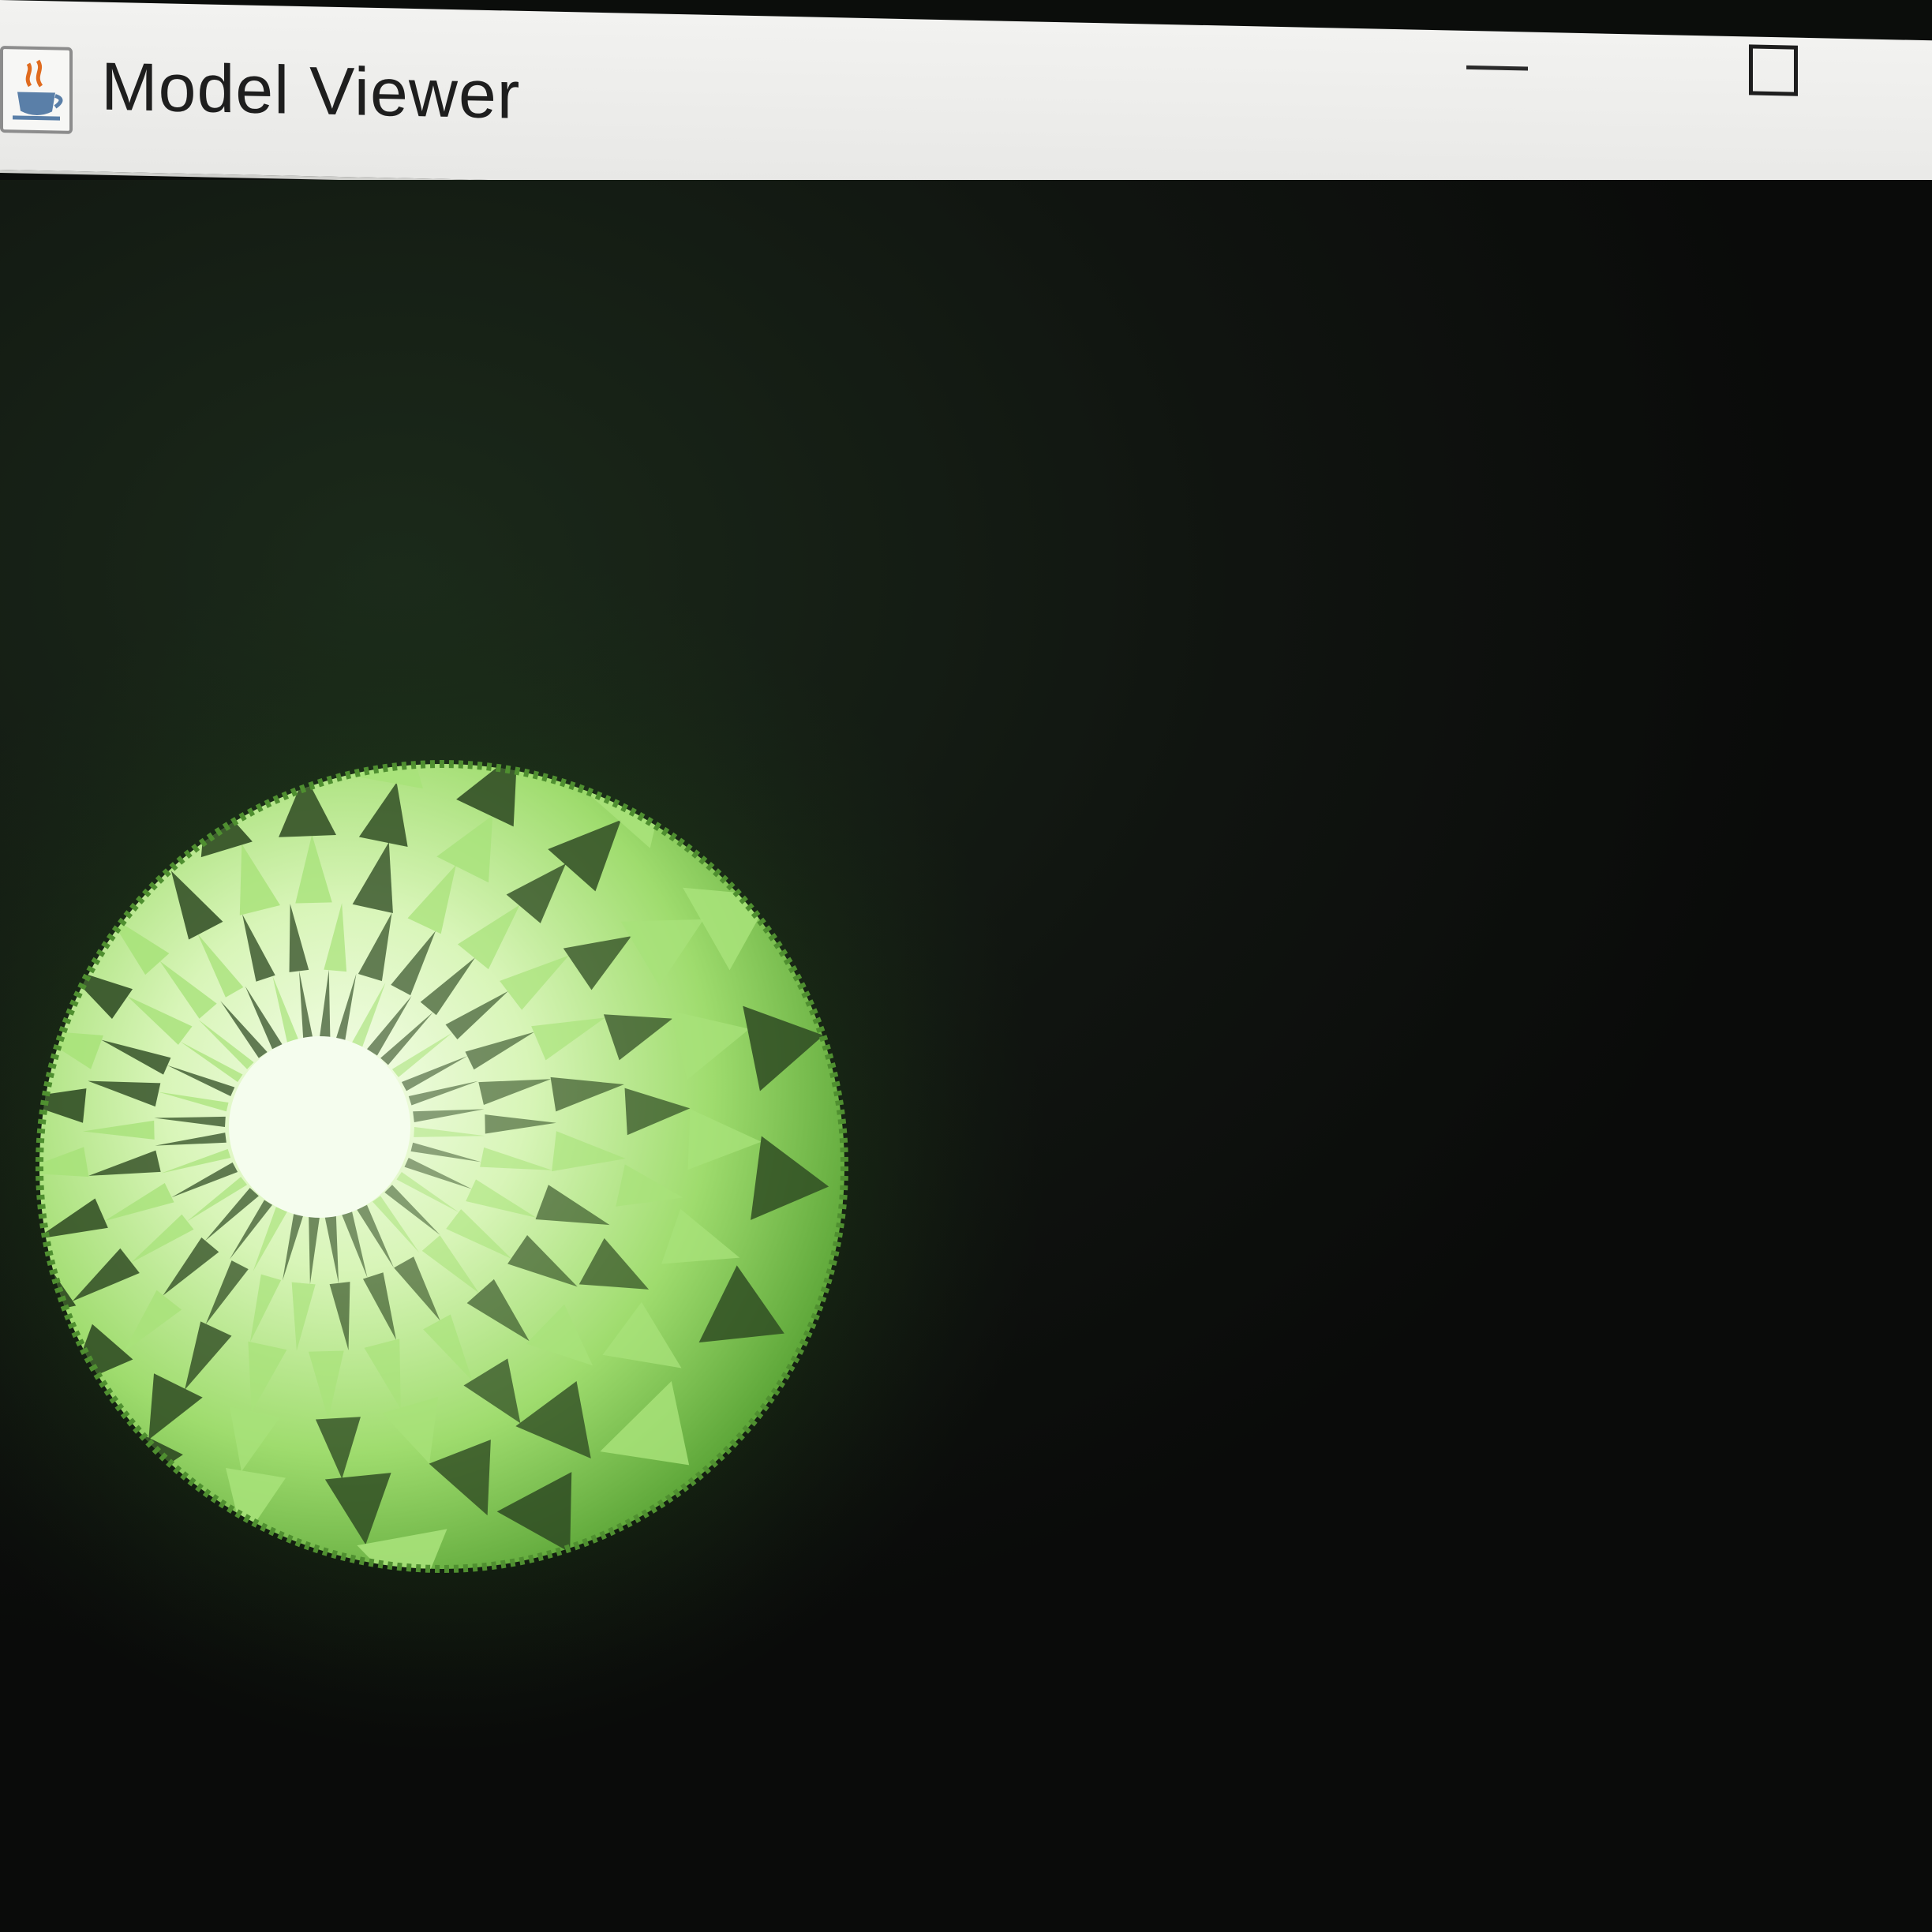 This screenshot has width=1932, height=1932. I want to click on java-cup-icon, so click(36, 90).